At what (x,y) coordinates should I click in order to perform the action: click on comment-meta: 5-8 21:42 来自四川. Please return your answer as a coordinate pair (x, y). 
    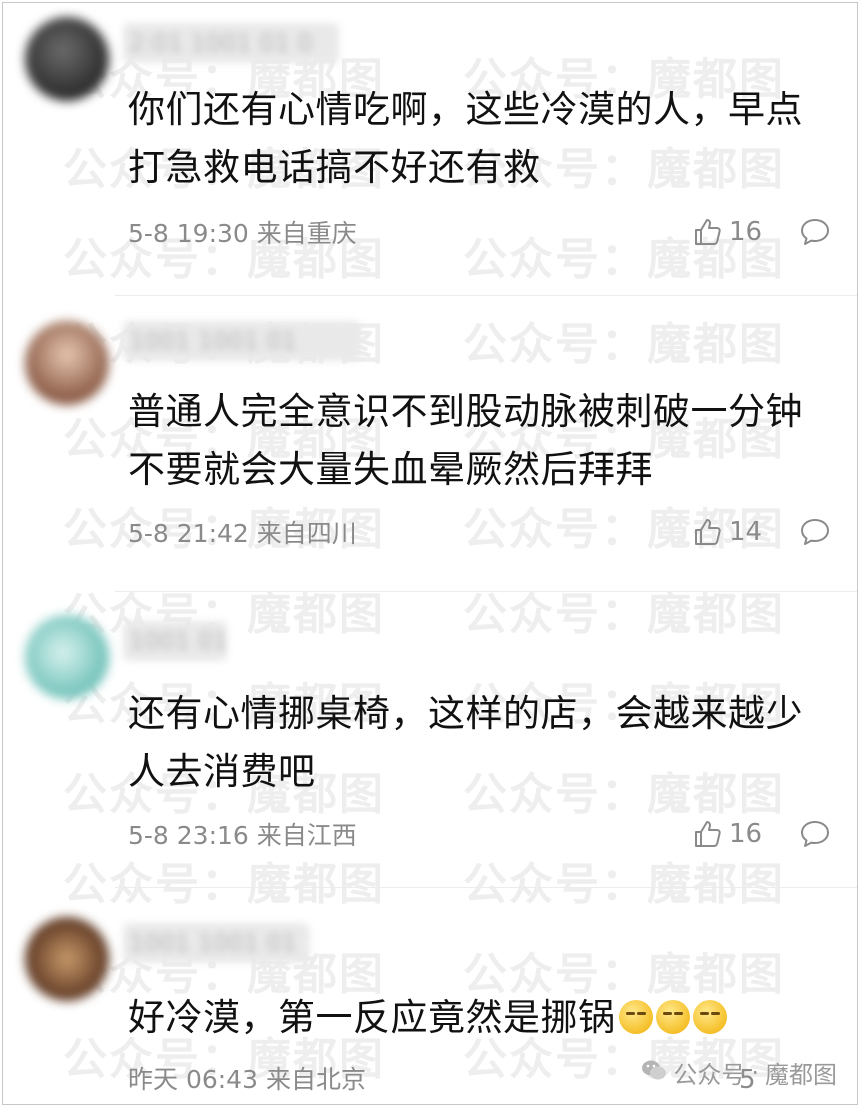
    Looking at the image, I should click on (242, 534).